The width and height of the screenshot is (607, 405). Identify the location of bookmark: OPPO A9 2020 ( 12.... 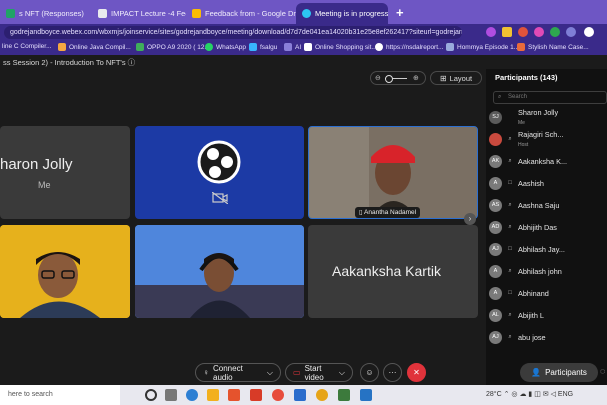
(173, 47).